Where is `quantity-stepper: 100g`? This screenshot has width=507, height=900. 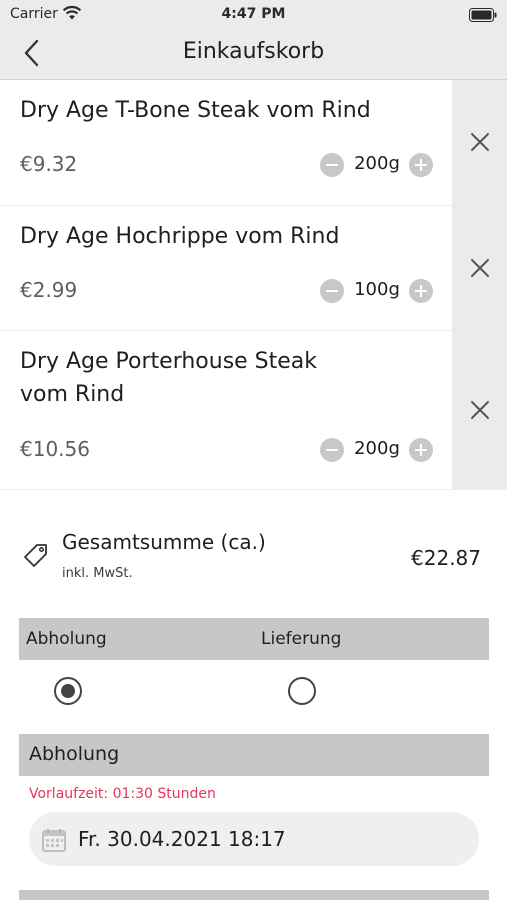 quantity-stepper: 100g is located at coordinates (377, 291).